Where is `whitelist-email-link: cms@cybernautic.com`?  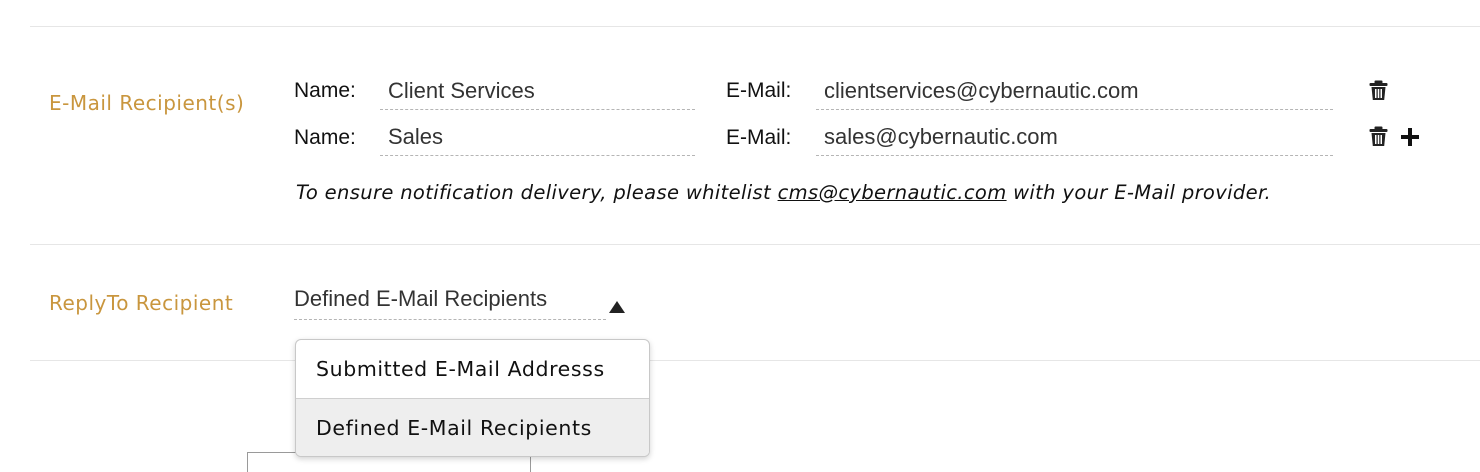
whitelist-email-link: cms@cybernautic.com is located at coordinates (892, 192).